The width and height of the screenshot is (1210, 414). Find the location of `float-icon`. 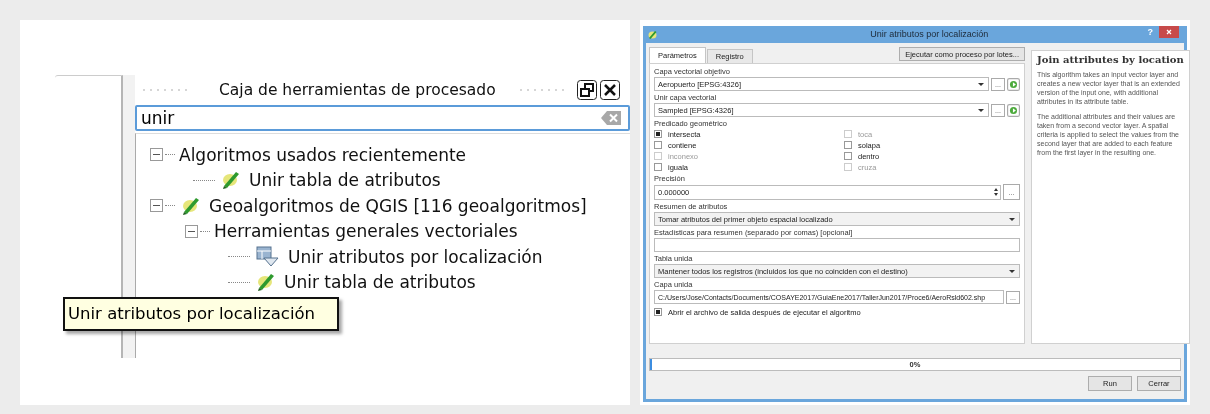

float-icon is located at coordinates (586, 90).